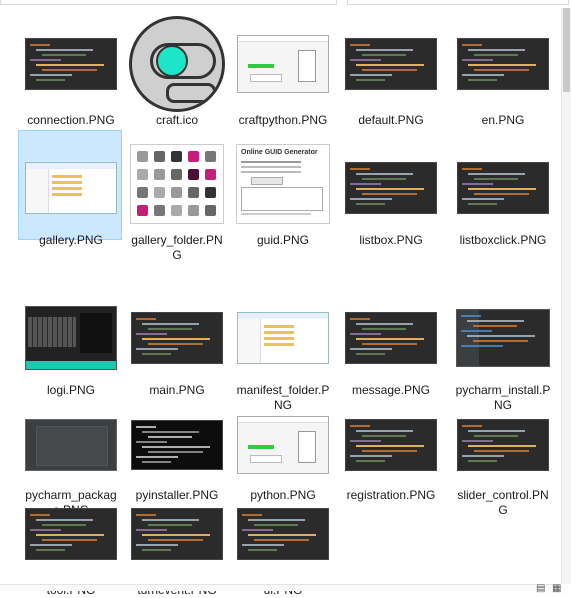  I want to click on file-item: main.PNG, so click(176, 338).